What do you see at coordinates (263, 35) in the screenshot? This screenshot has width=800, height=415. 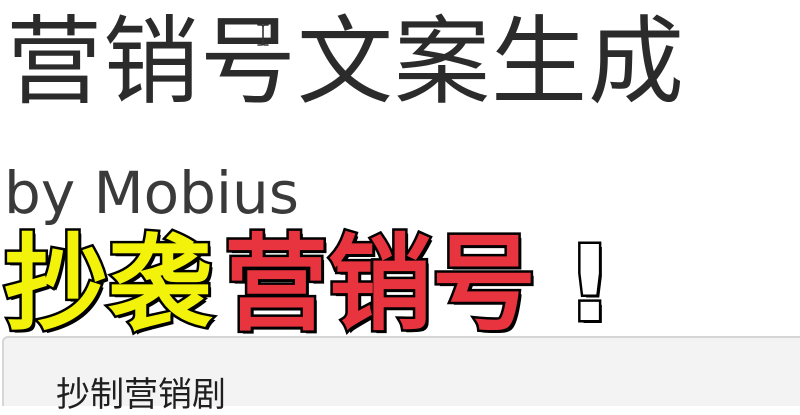 I see `text-cursor-icon` at bounding box center [263, 35].